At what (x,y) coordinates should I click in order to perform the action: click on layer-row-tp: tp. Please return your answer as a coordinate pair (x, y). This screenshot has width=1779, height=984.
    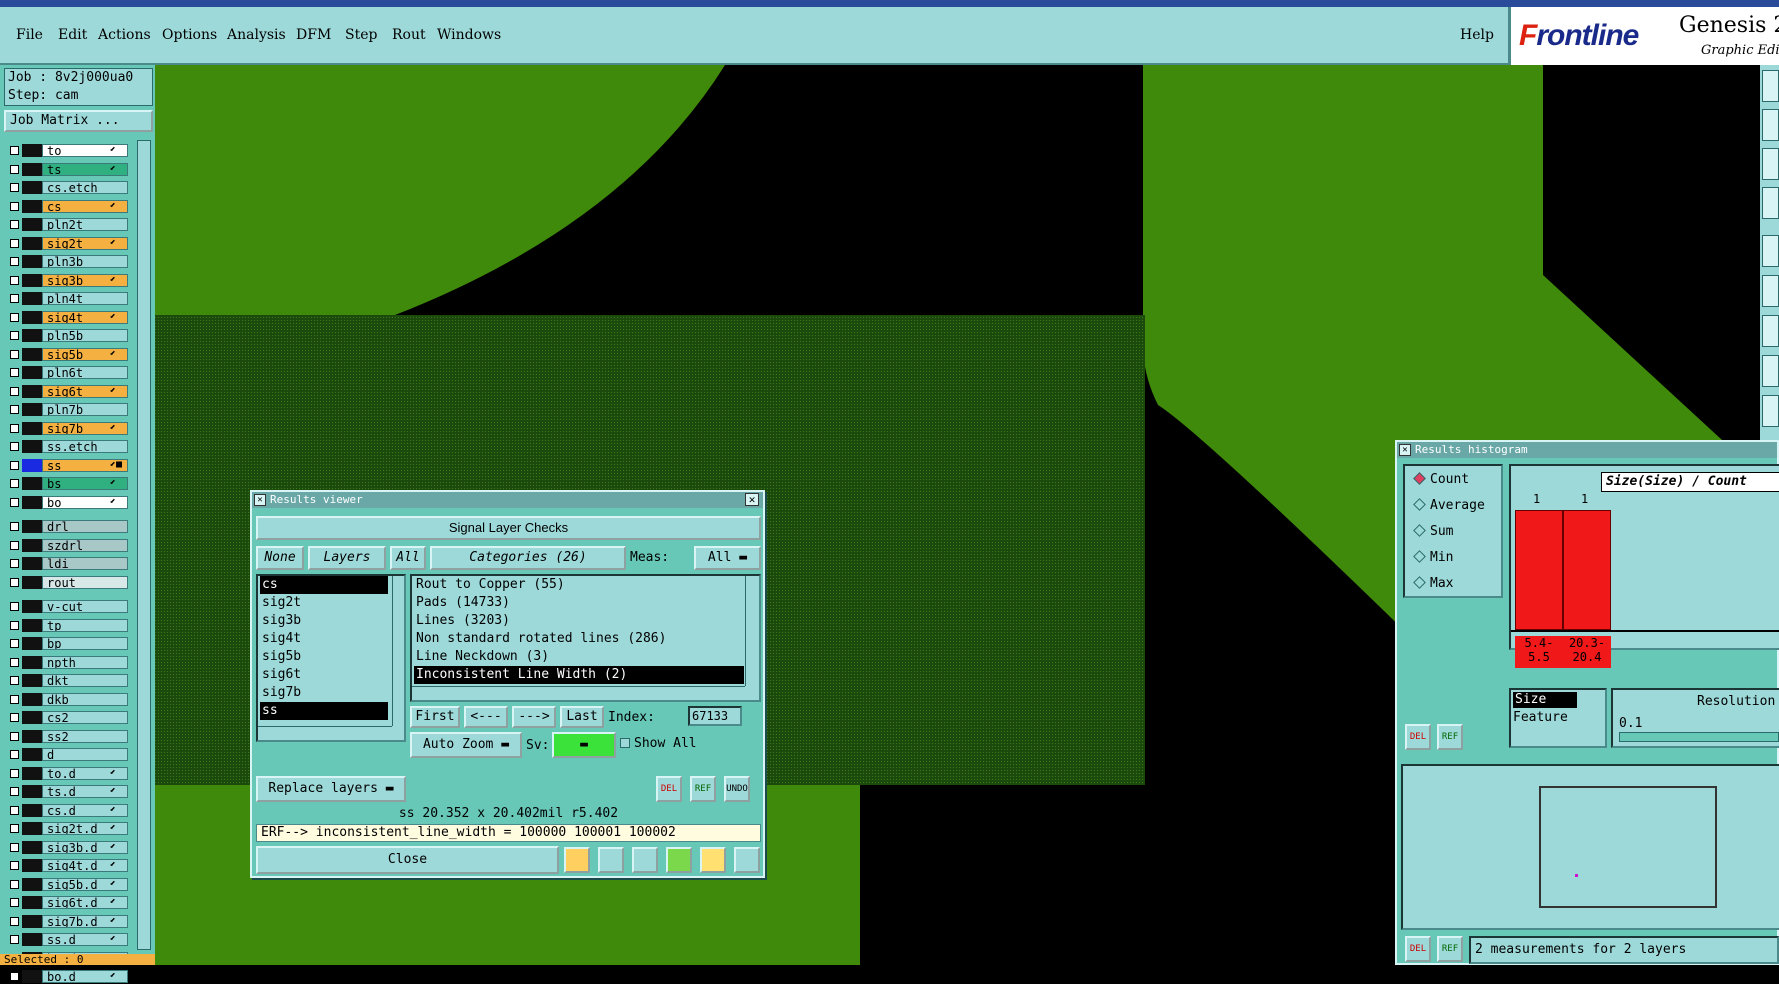
    Looking at the image, I should click on (67, 625).